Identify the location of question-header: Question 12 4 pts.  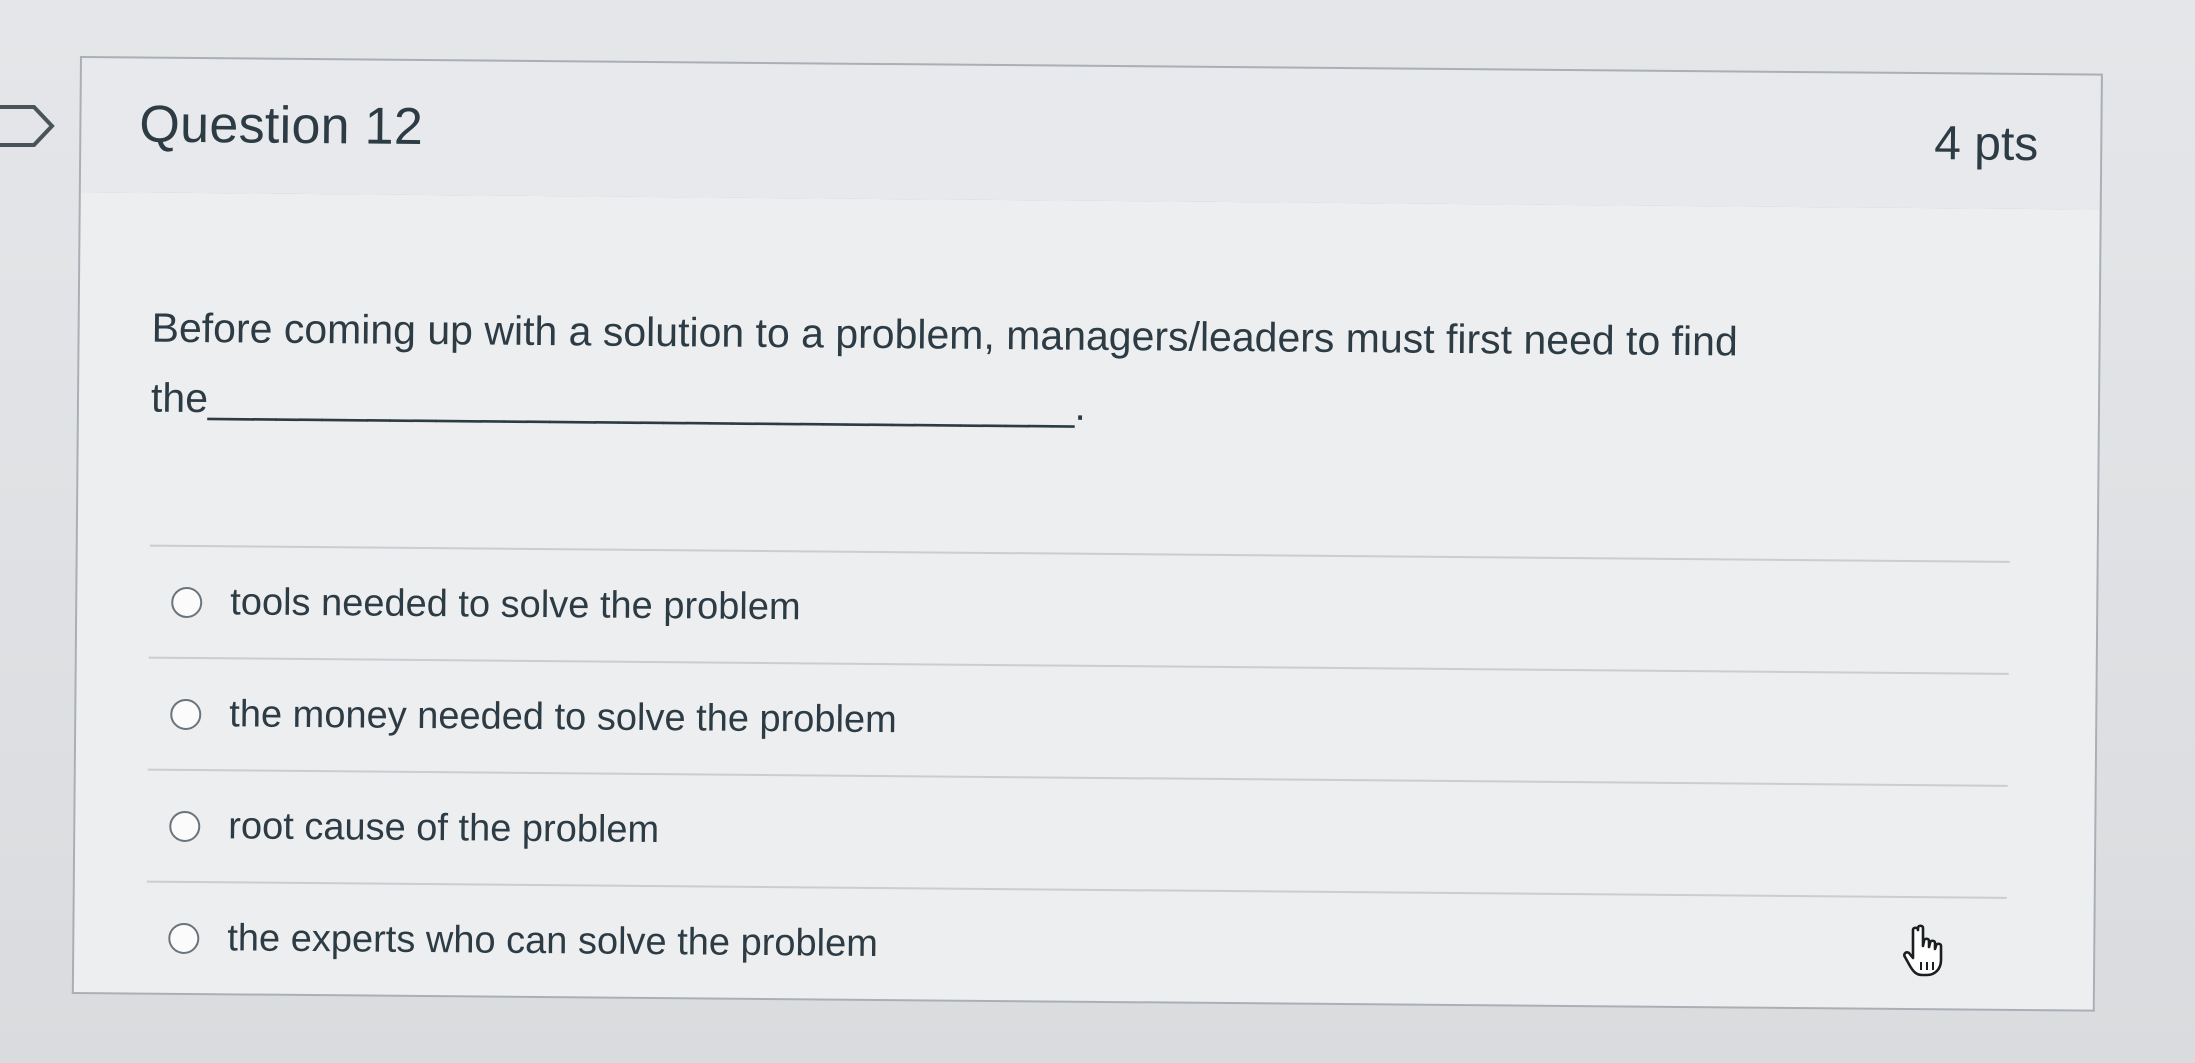
(1090, 134).